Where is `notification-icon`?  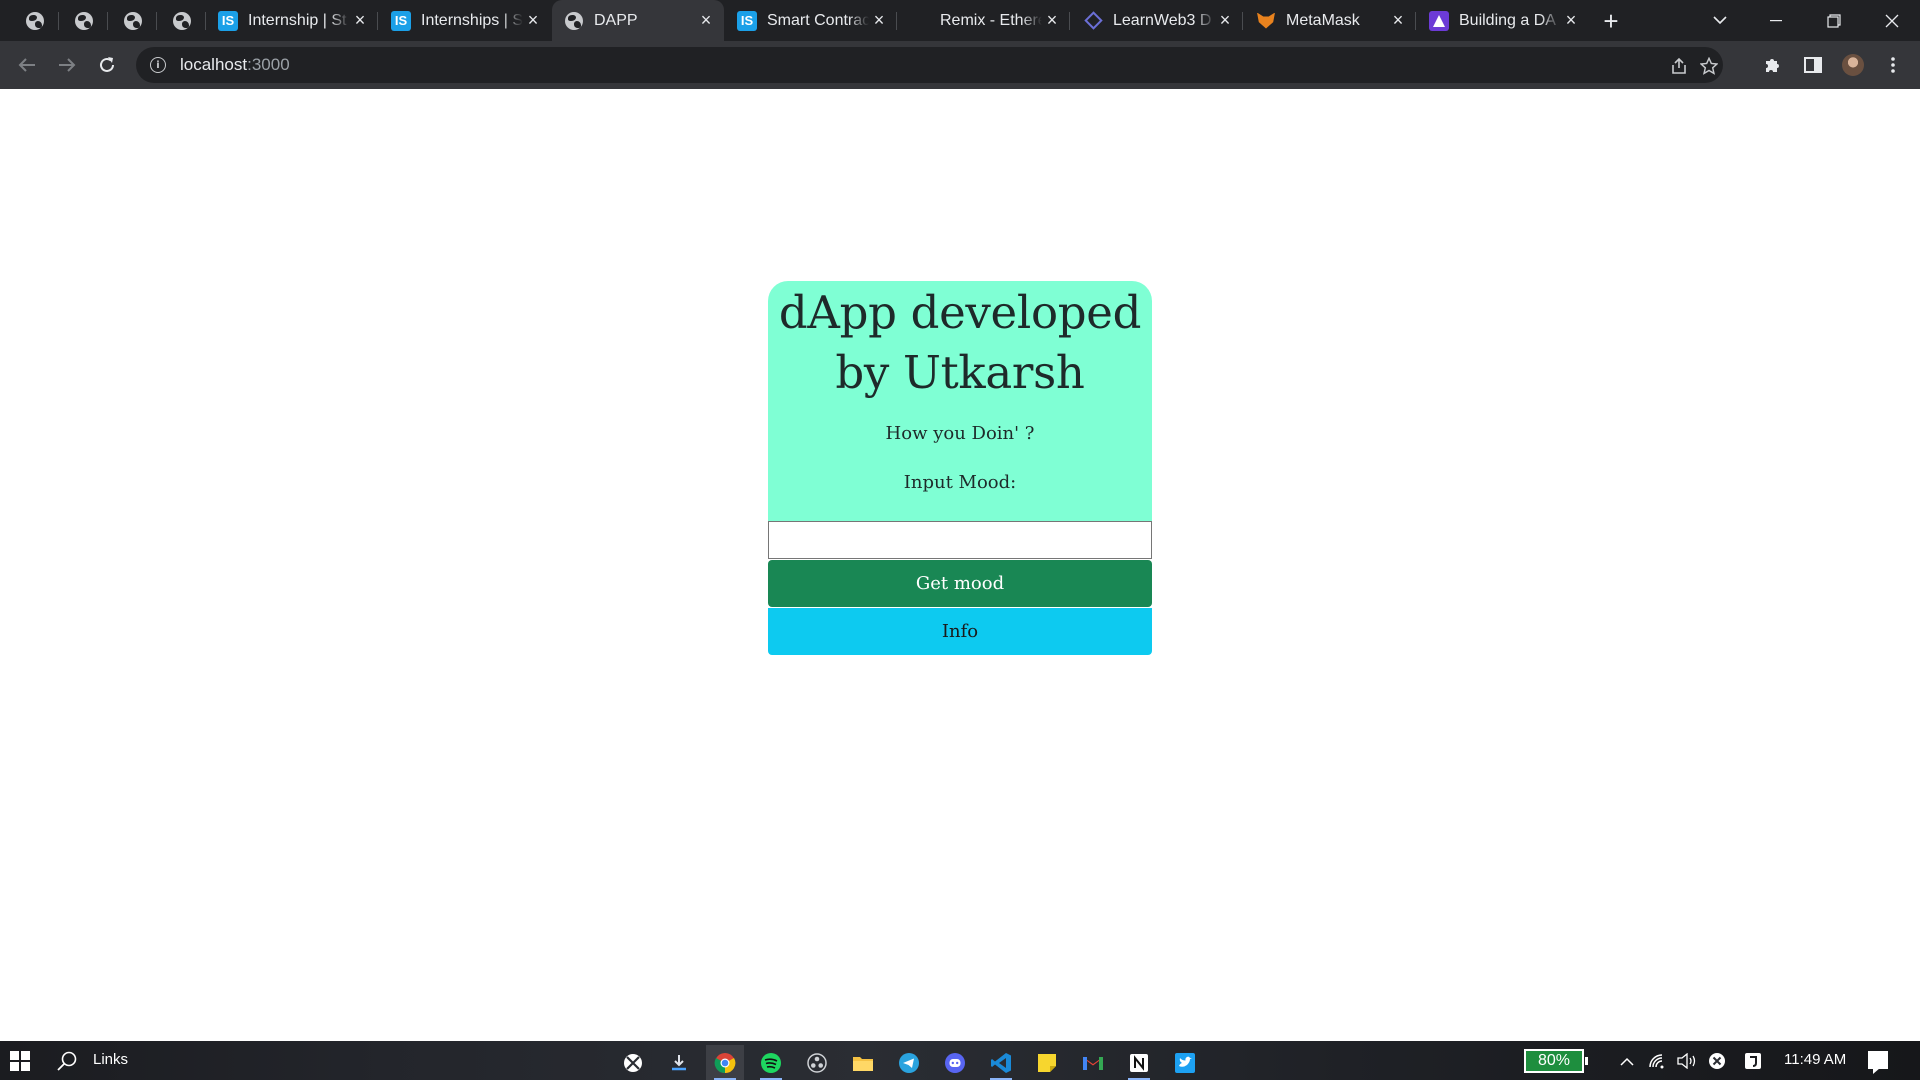 notification-icon is located at coordinates (1878, 1062).